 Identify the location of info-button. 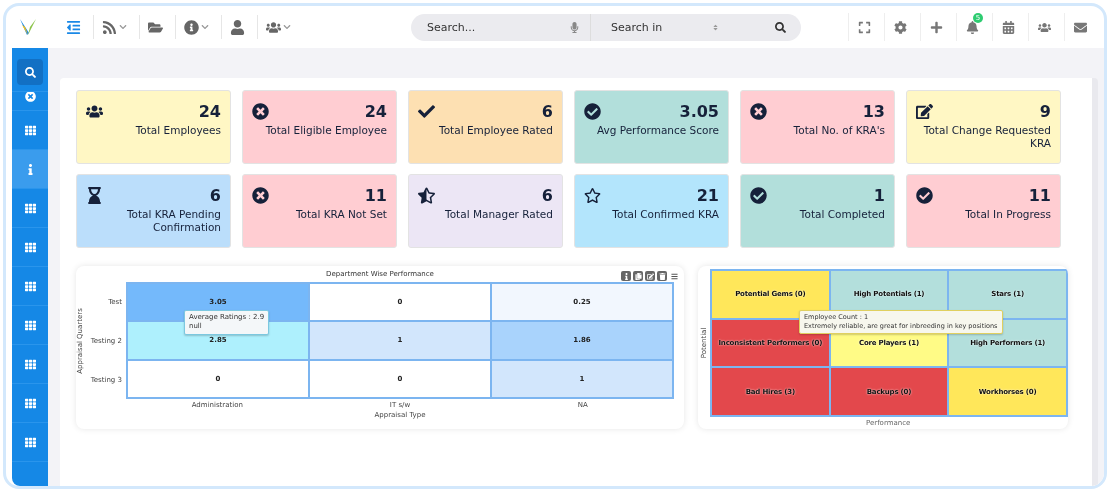
(626, 276).